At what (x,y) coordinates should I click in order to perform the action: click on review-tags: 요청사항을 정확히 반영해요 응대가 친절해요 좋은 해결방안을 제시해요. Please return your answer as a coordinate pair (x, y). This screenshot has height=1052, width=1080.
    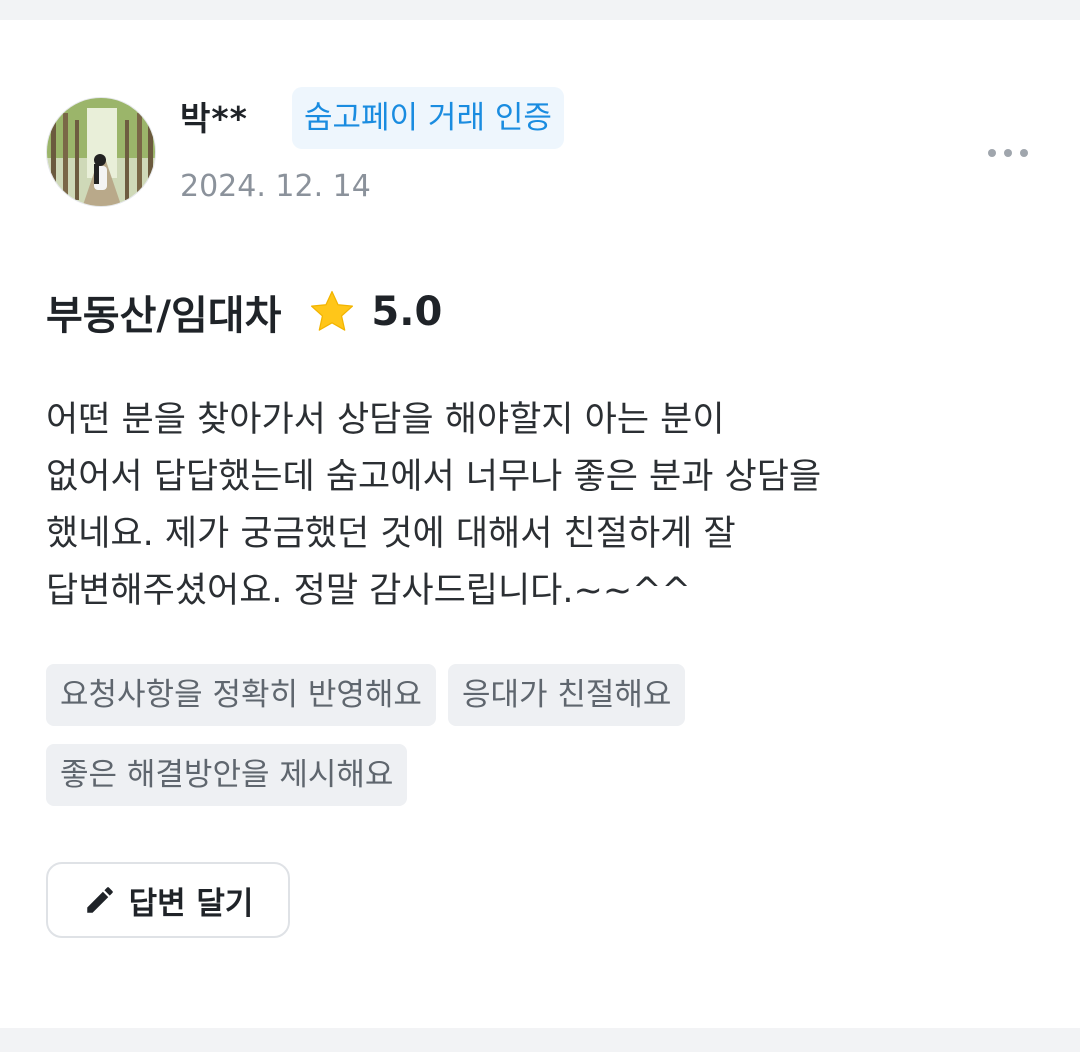
    Looking at the image, I should click on (541, 744).